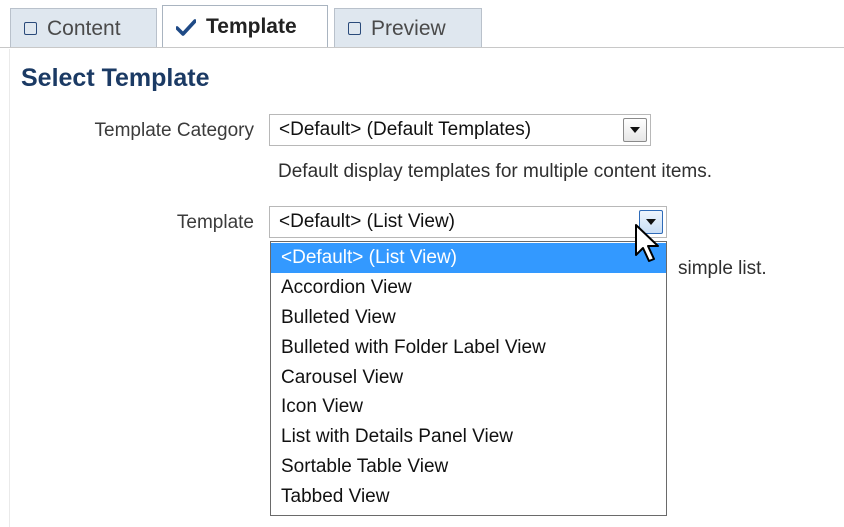 This screenshot has width=844, height=527. I want to click on tab-preview-label: Preview, so click(408, 28).